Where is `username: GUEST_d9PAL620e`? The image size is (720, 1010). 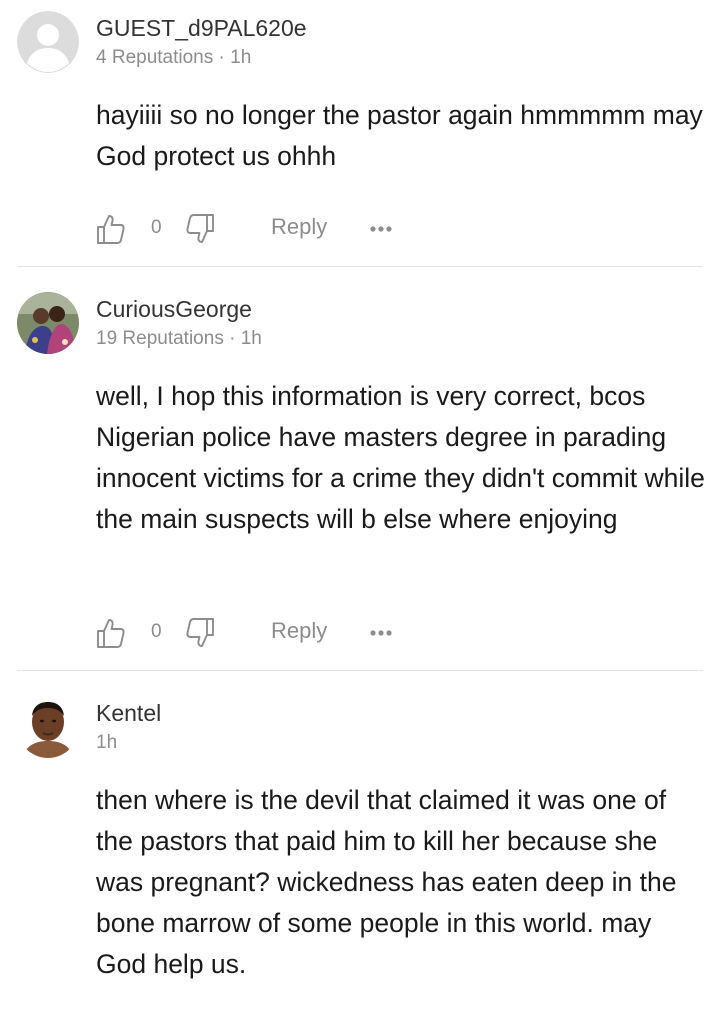 username: GUEST_d9PAL620e is located at coordinates (201, 28).